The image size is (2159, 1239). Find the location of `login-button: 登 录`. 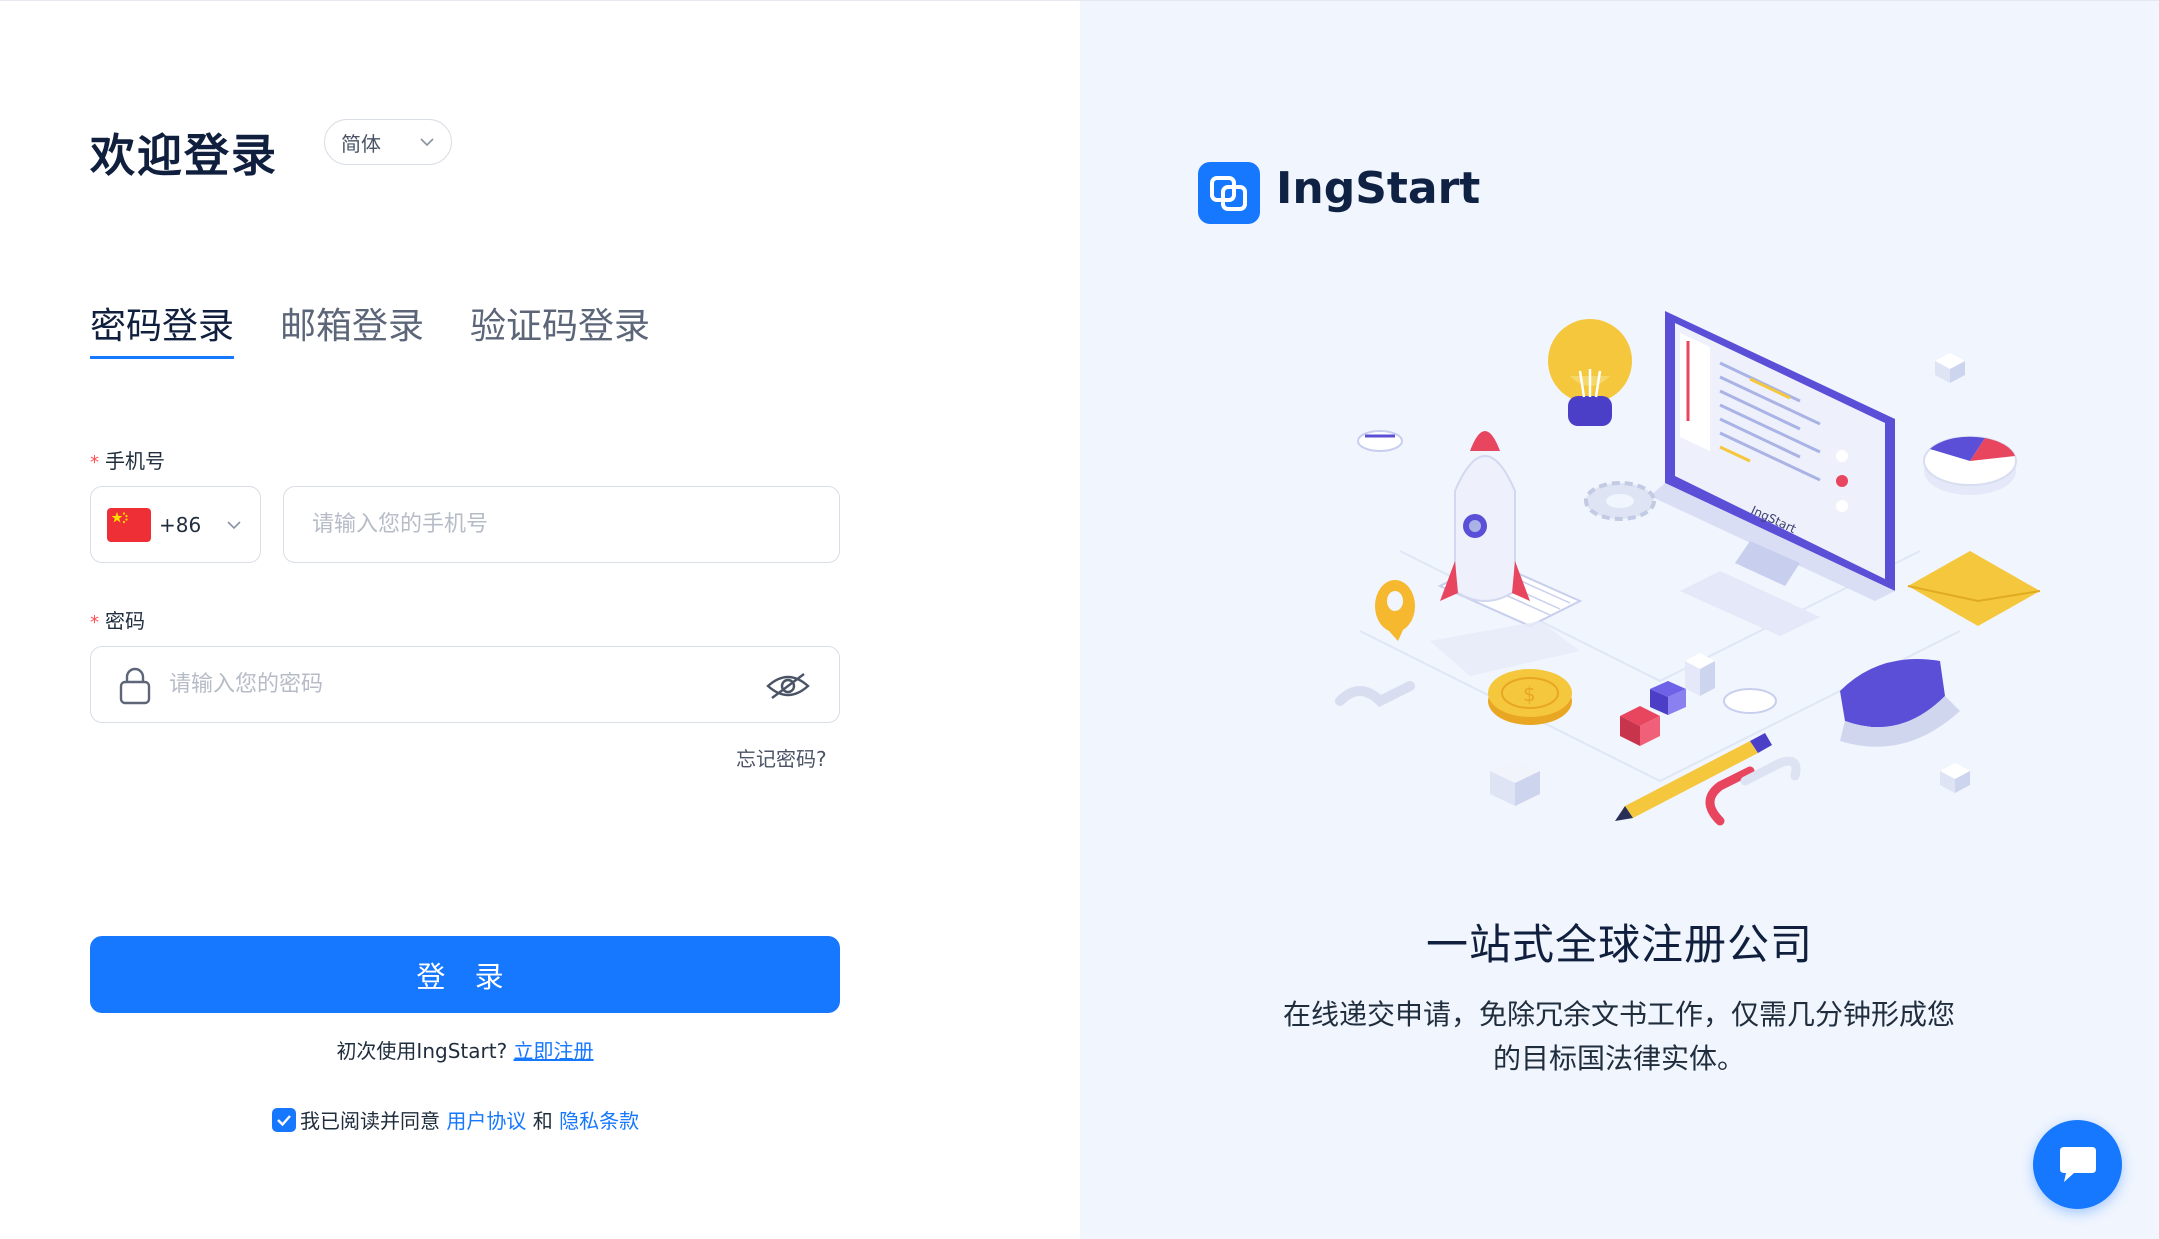

login-button: 登 录 is located at coordinates (465, 974).